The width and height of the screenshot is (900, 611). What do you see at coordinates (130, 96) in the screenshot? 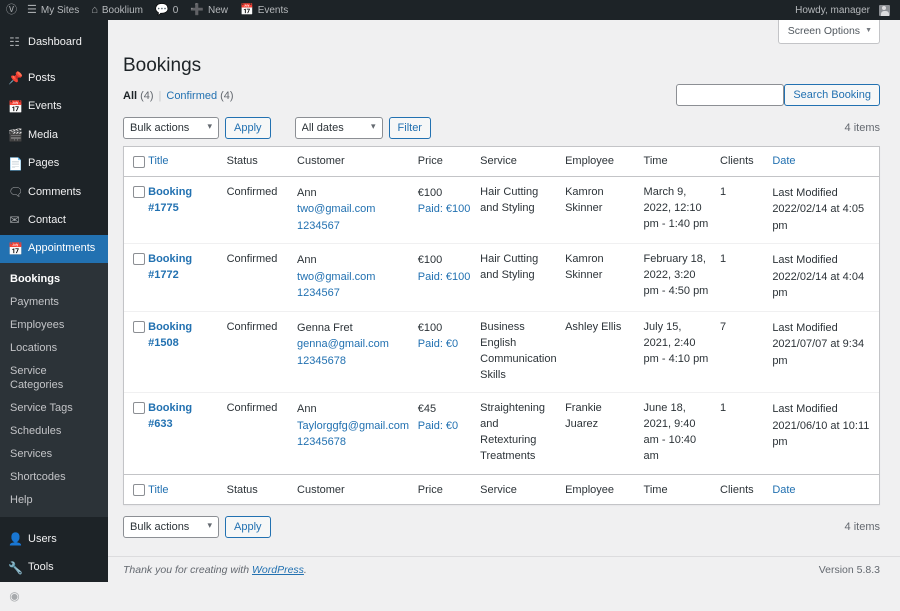
I see `view-filter-all-link: All` at bounding box center [130, 96].